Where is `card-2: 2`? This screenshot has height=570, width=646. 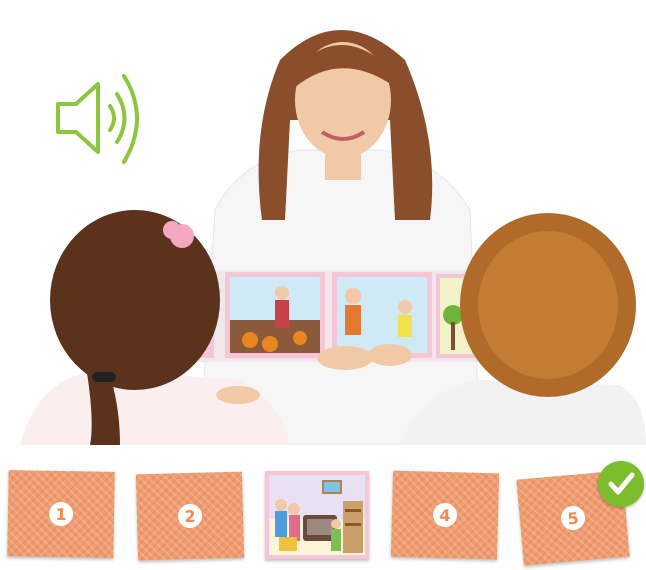 card-2: 2 is located at coordinates (190, 516).